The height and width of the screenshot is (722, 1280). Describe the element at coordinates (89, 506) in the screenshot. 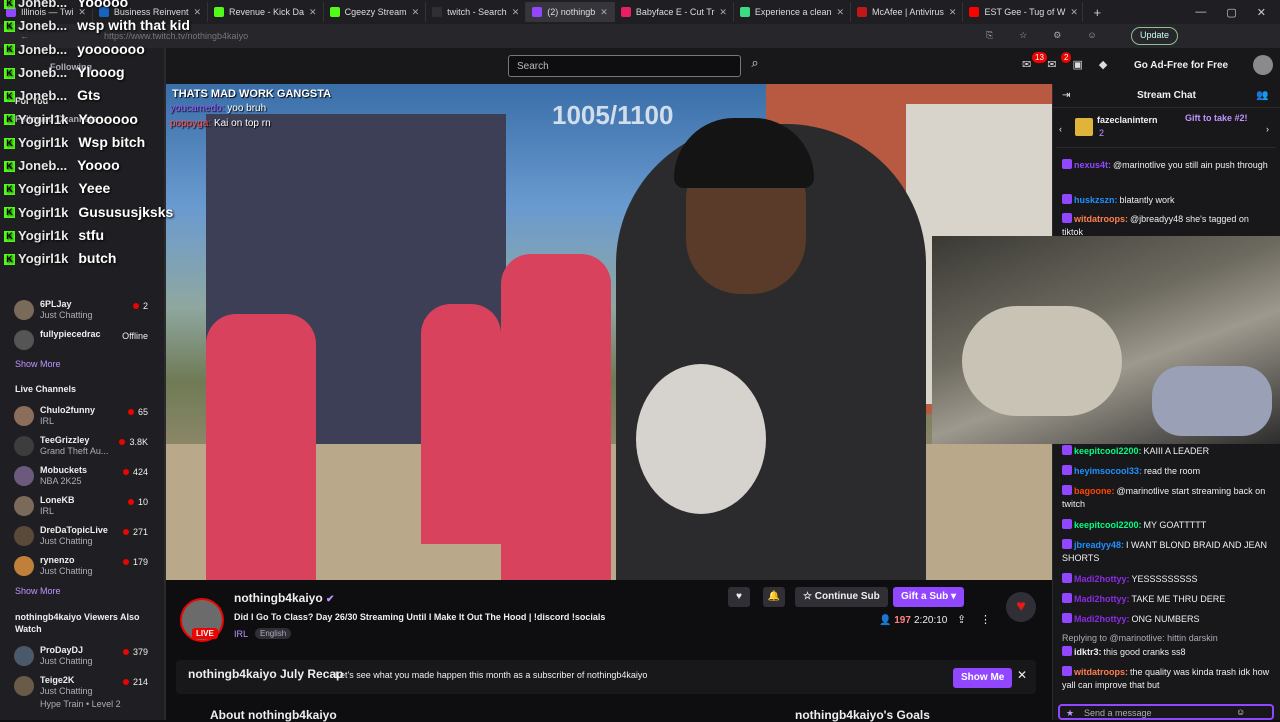

I see `sidebar-channel: LoneKB IRL 10` at that location.